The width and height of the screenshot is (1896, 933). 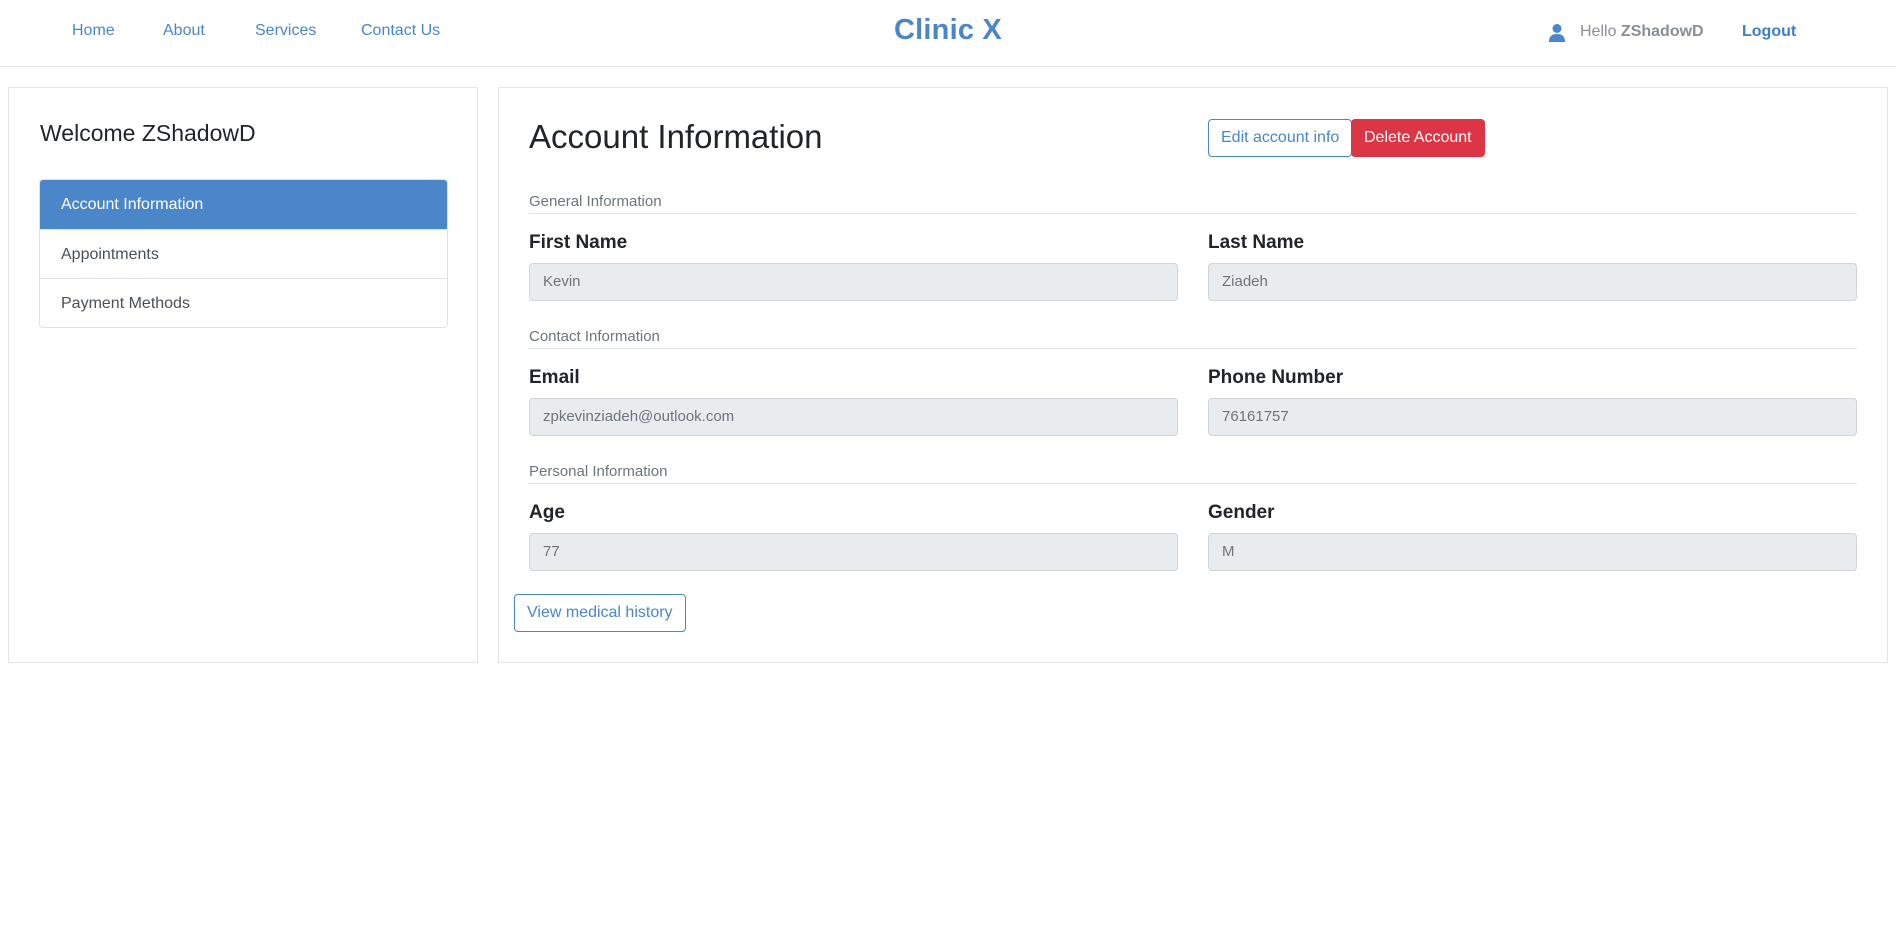 I want to click on page-title: Account Information, so click(x=676, y=136).